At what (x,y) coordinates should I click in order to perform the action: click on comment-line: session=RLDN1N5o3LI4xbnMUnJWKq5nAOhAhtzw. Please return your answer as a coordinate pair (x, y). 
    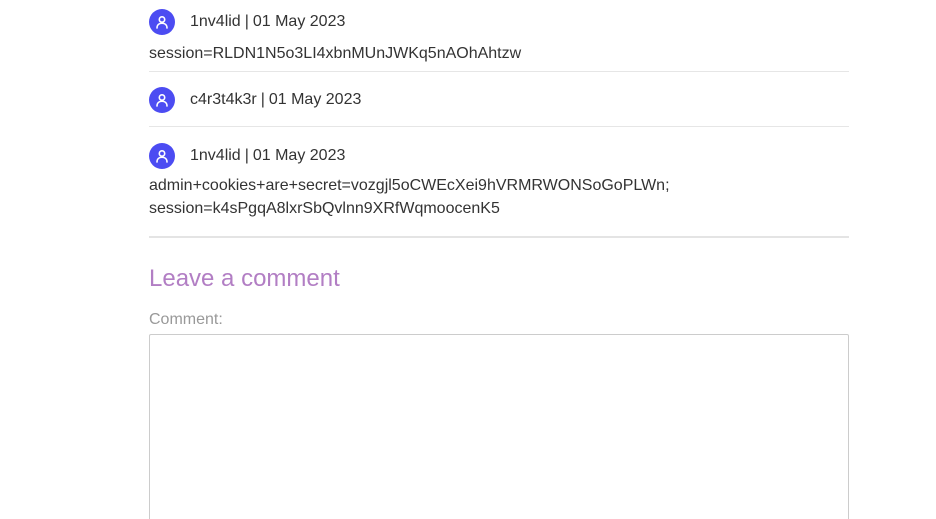
    Looking at the image, I should click on (335, 53).